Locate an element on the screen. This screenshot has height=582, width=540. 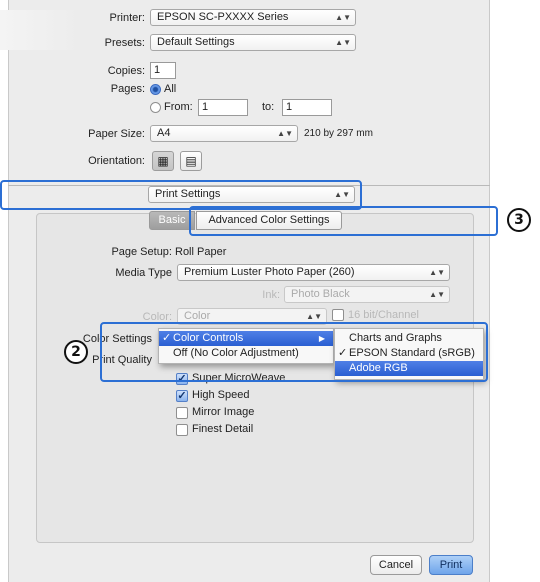
portrait-icon: ▦ is located at coordinates (163, 161).